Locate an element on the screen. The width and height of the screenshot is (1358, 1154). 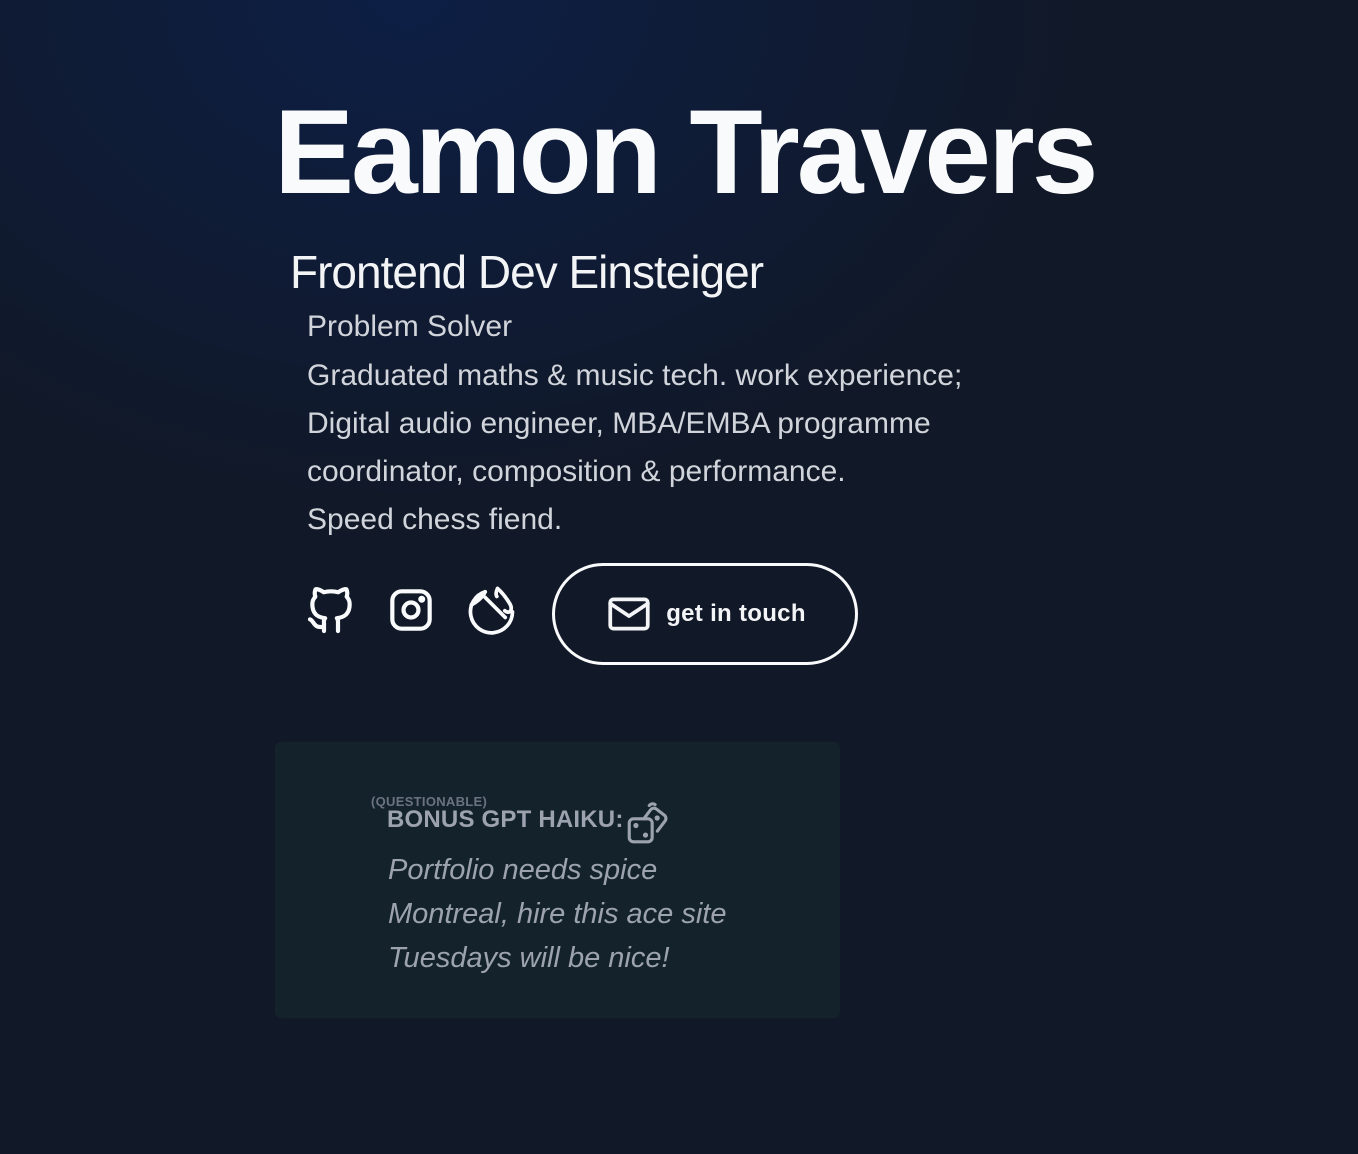
github-link is located at coordinates (331, 610).